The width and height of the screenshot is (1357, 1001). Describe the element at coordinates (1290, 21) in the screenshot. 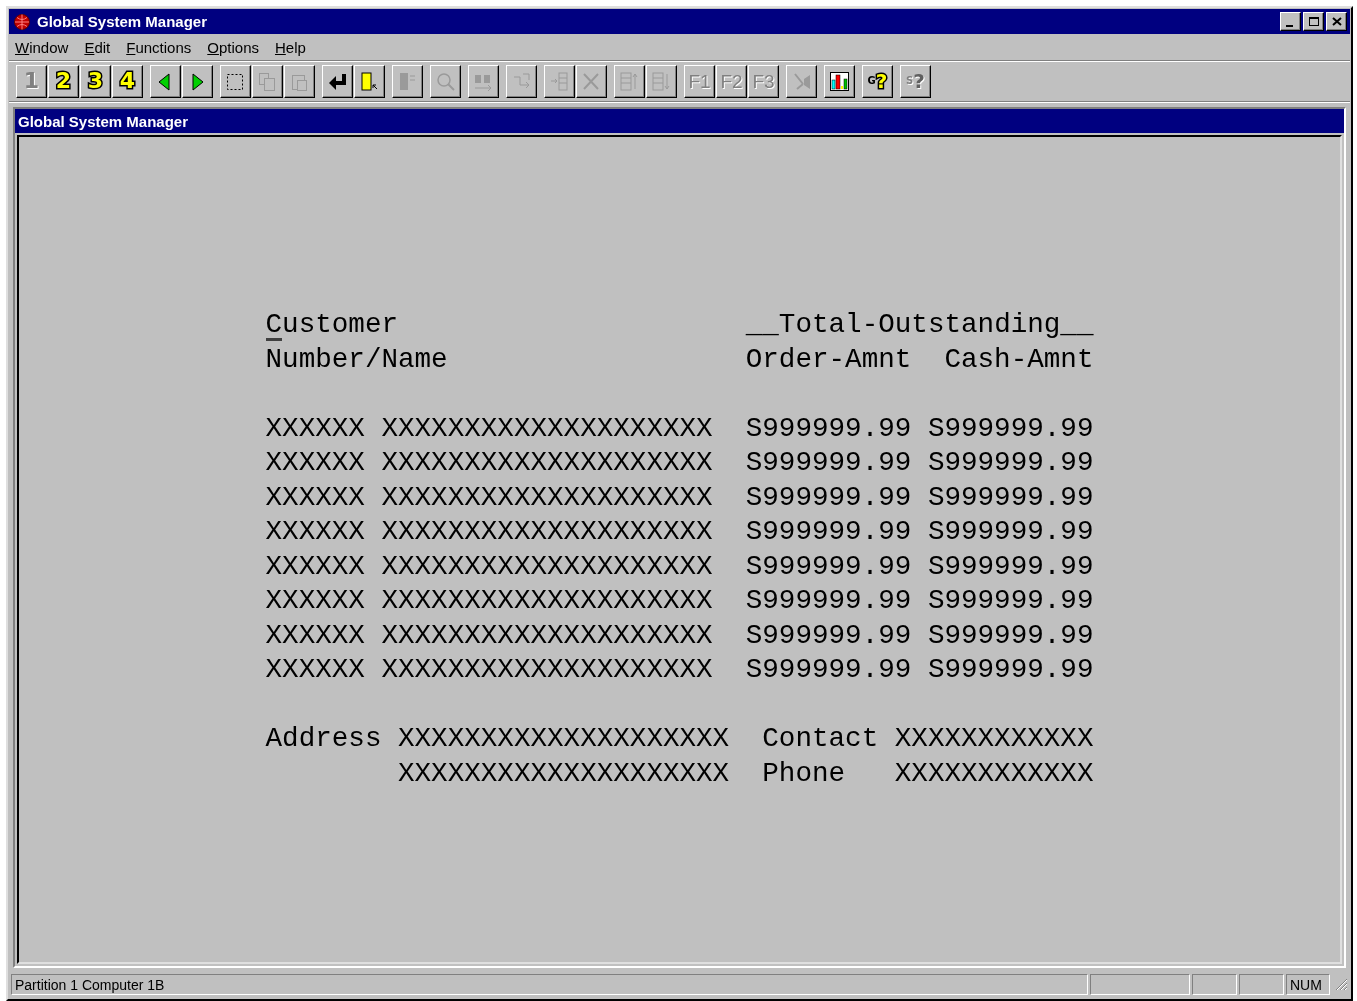

I see `minimize-button` at that location.